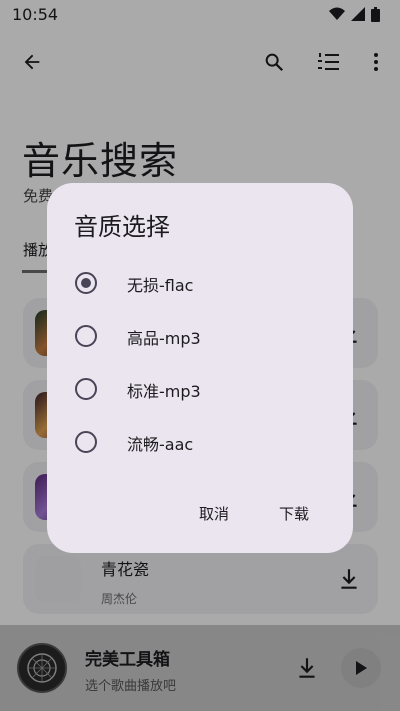 The width and height of the screenshot is (400, 711). I want to click on option-label: 流畅-aac, so click(160, 444).